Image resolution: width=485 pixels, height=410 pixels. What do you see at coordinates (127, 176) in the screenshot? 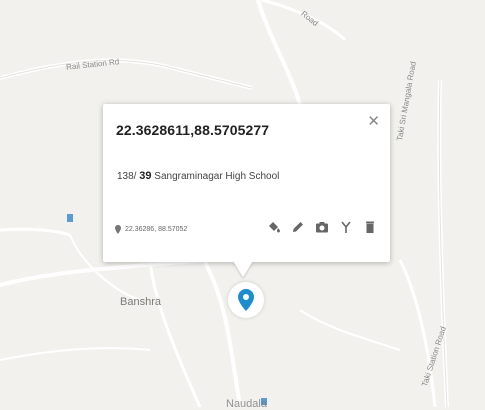
I see `address-prefix: 138/` at bounding box center [127, 176].